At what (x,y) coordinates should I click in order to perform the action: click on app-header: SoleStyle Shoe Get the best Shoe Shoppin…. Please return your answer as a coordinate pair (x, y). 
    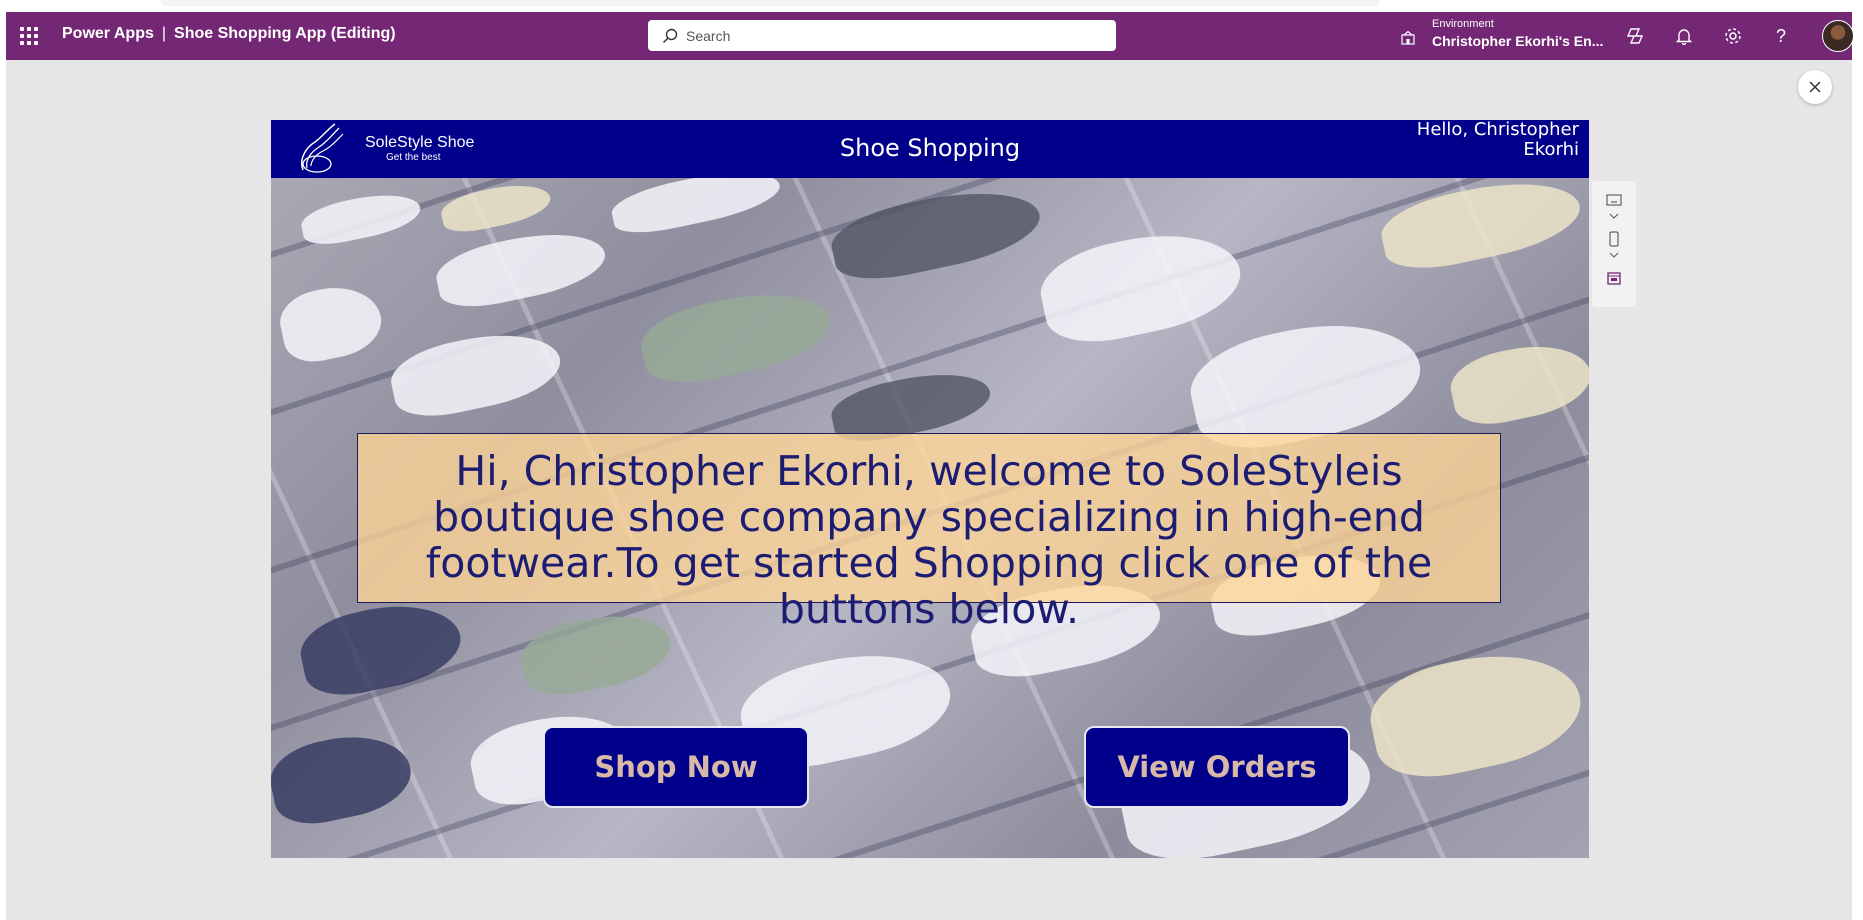
    Looking at the image, I should click on (930, 149).